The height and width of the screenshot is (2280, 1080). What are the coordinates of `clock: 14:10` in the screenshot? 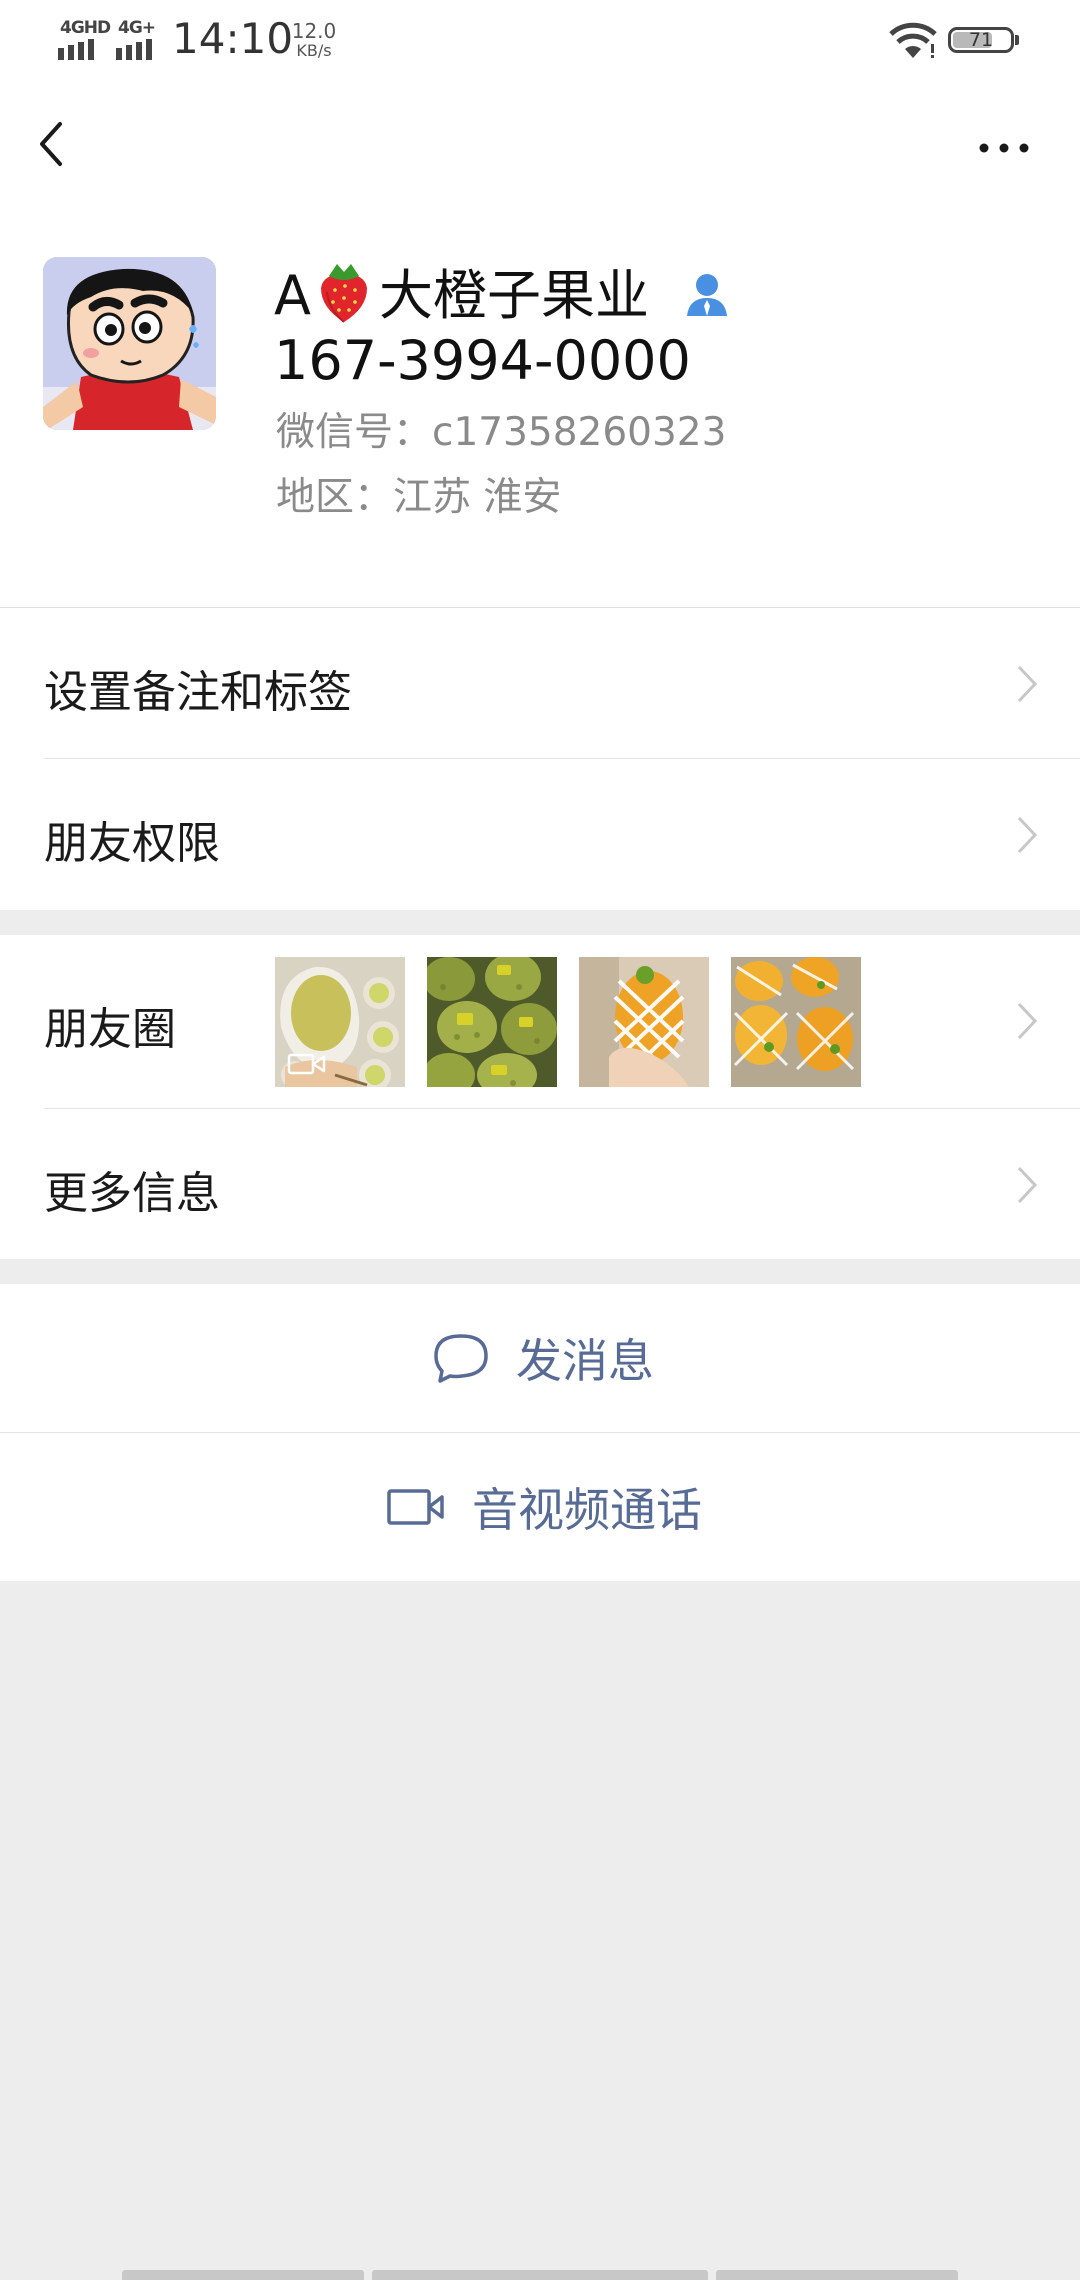 It's located at (233, 38).